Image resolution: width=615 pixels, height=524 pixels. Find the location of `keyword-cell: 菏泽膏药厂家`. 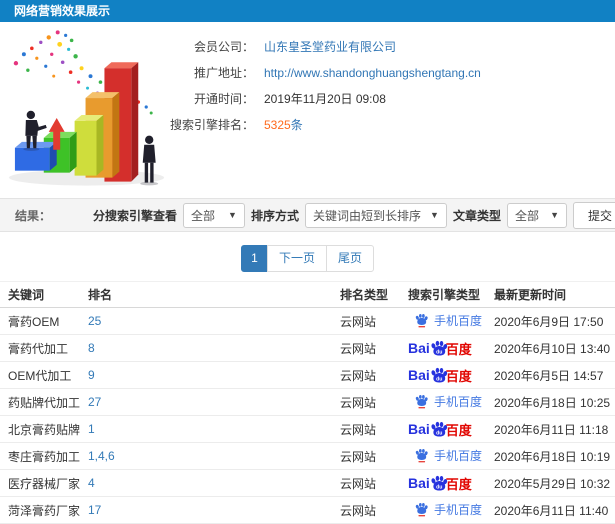

keyword-cell: 菏泽膏药厂家 is located at coordinates (40, 510).